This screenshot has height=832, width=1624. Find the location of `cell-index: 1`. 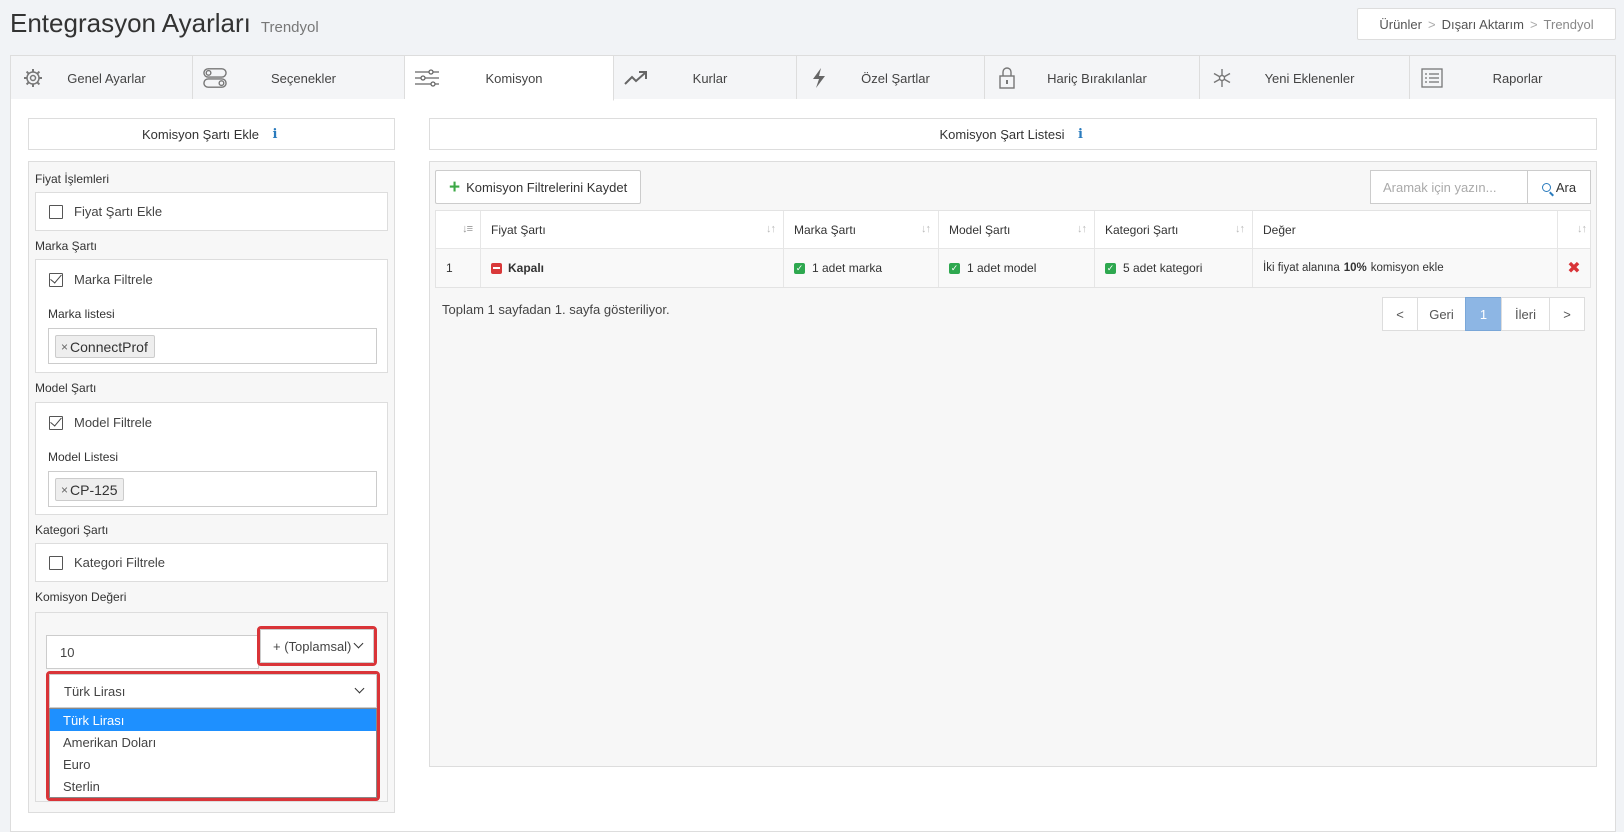

cell-index: 1 is located at coordinates (458, 268).